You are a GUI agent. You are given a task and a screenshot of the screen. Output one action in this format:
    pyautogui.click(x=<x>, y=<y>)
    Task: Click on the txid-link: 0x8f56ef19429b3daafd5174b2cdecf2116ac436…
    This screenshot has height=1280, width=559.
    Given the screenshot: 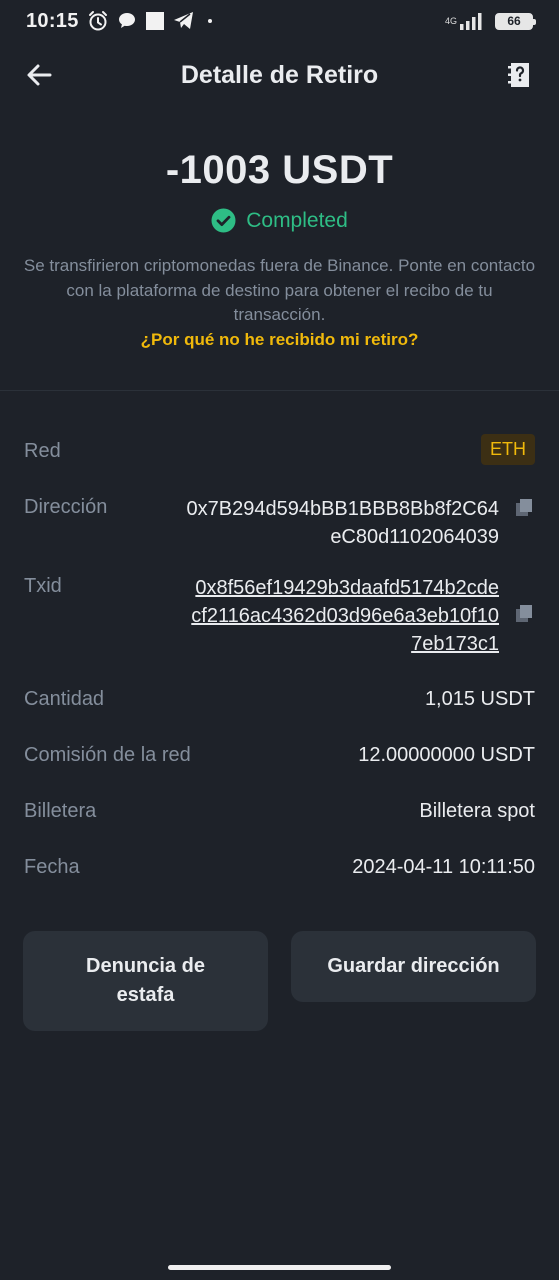 What is the action you would take?
    pyautogui.click(x=344, y=616)
    